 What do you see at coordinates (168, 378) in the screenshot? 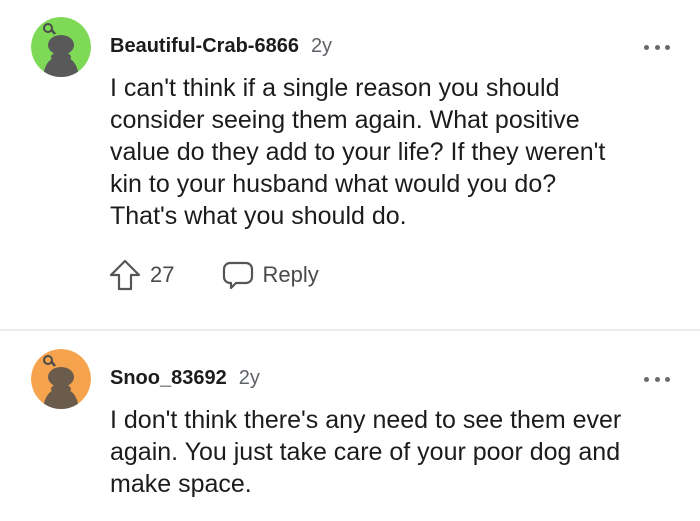
I see `username: Snoo_83692` at bounding box center [168, 378].